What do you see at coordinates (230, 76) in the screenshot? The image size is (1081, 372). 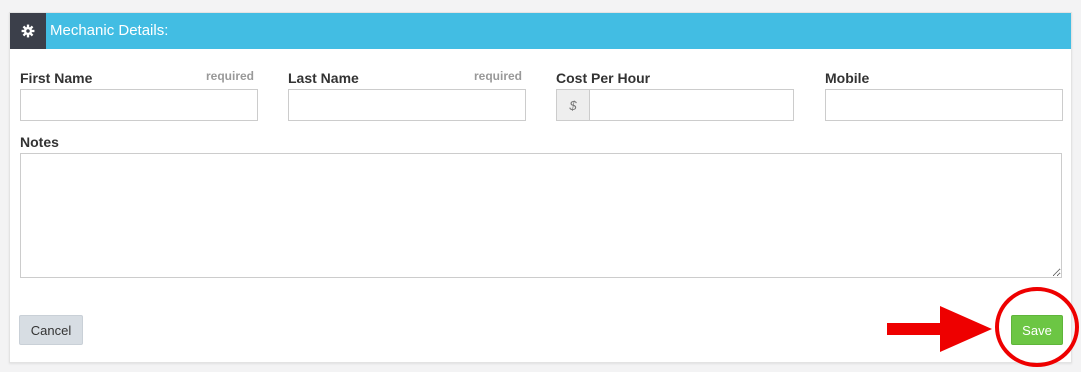 I see `first-name-required: required` at bounding box center [230, 76].